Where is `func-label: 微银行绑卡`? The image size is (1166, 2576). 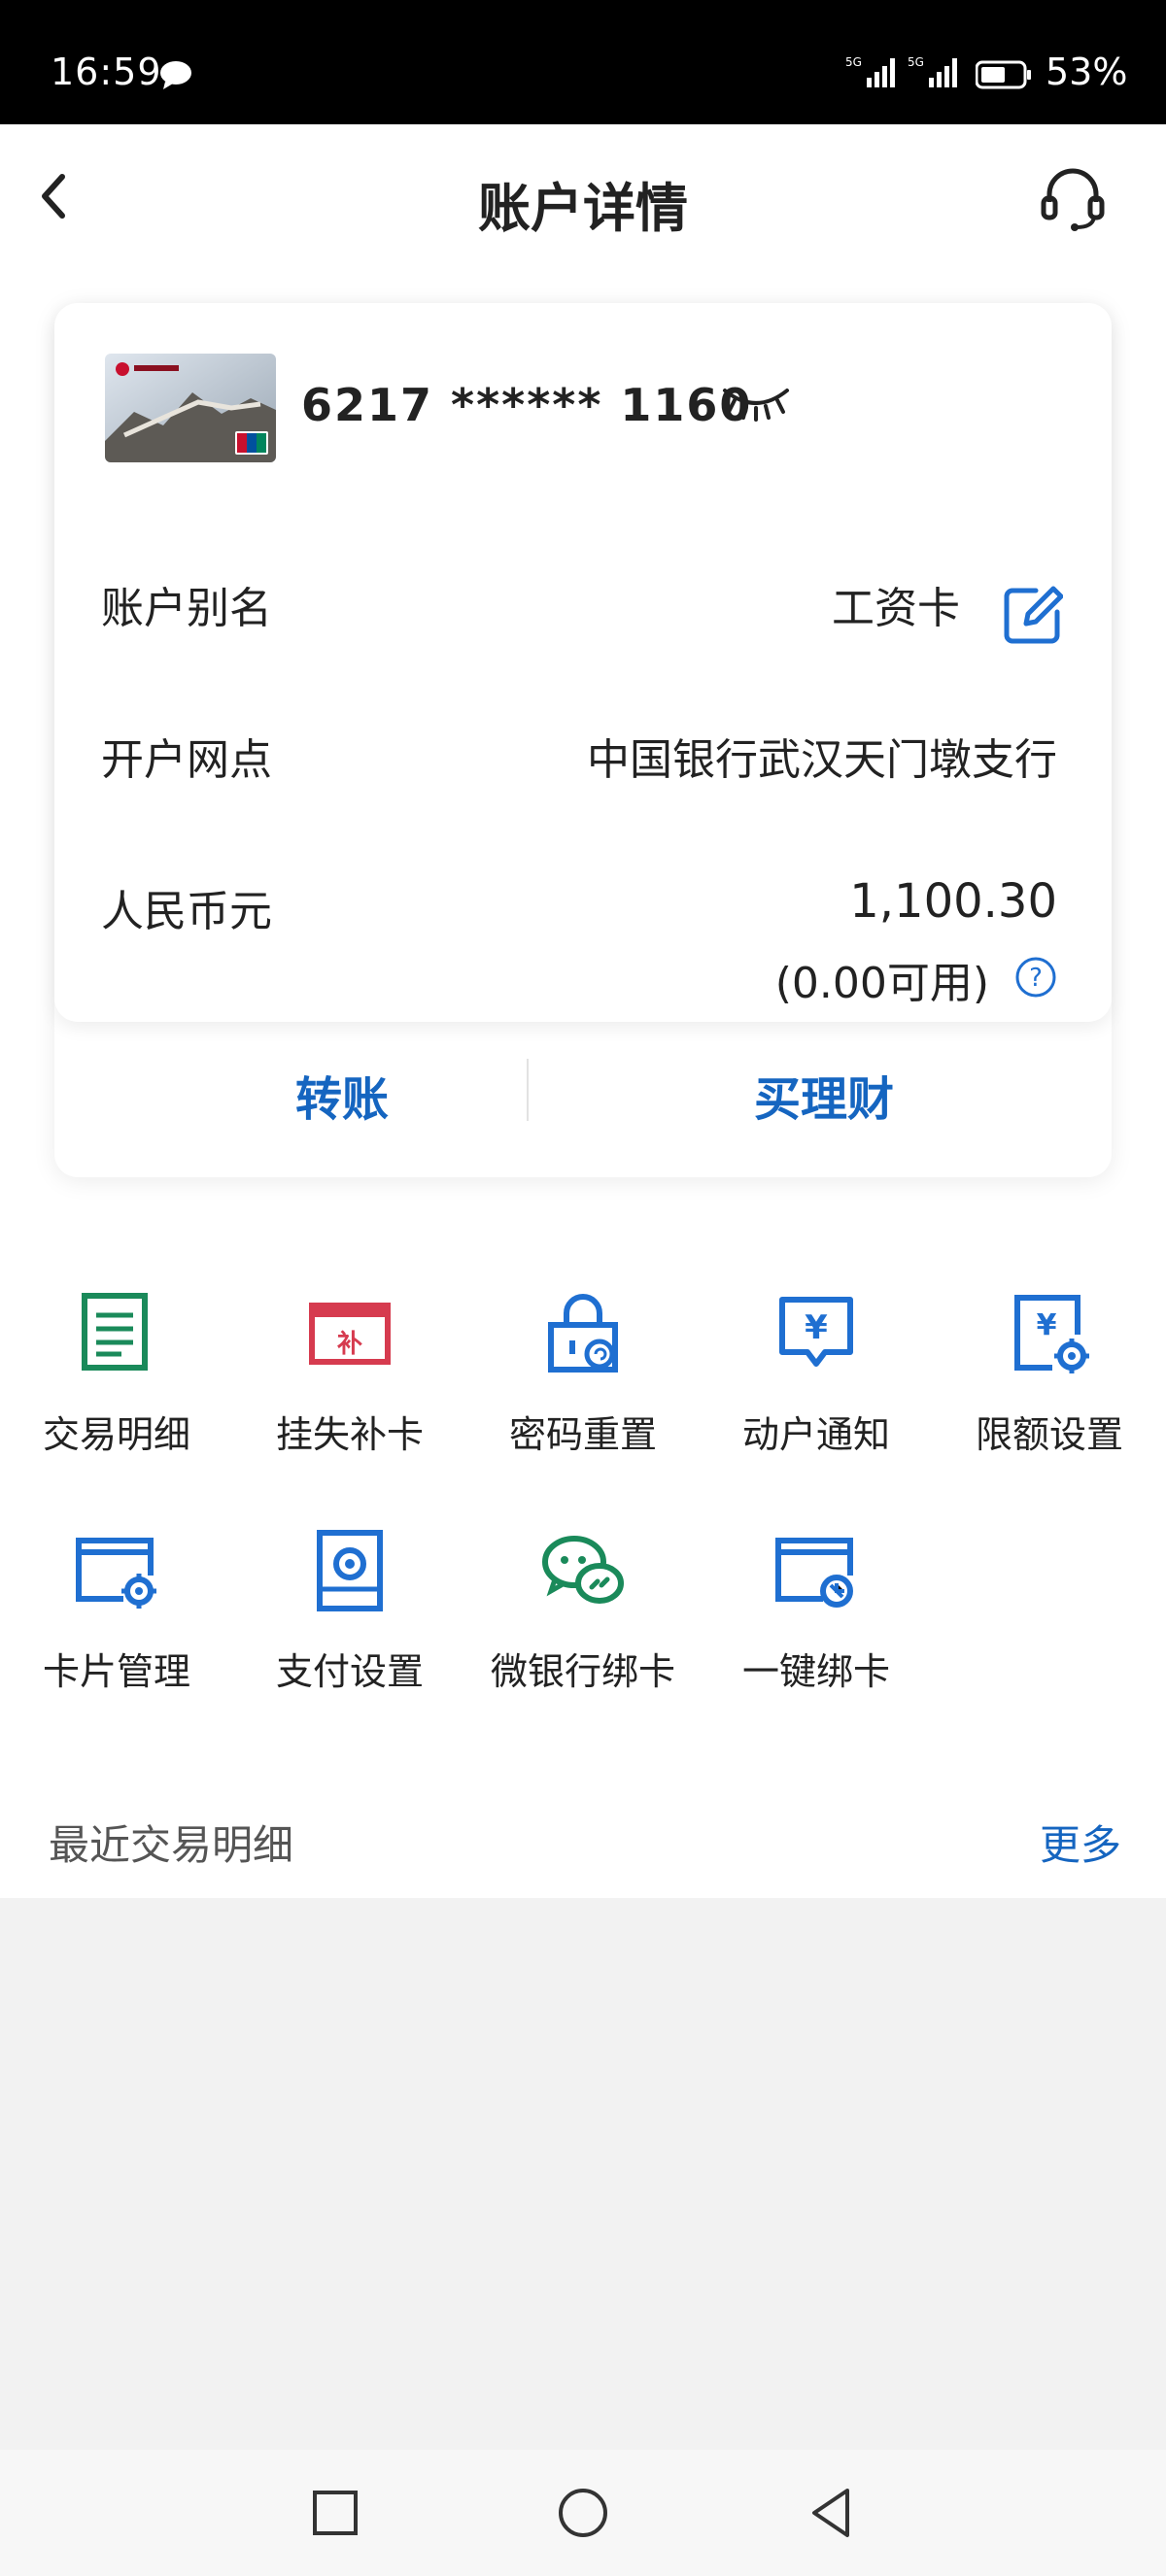
func-label: 微银行绑卡 is located at coordinates (582, 1671).